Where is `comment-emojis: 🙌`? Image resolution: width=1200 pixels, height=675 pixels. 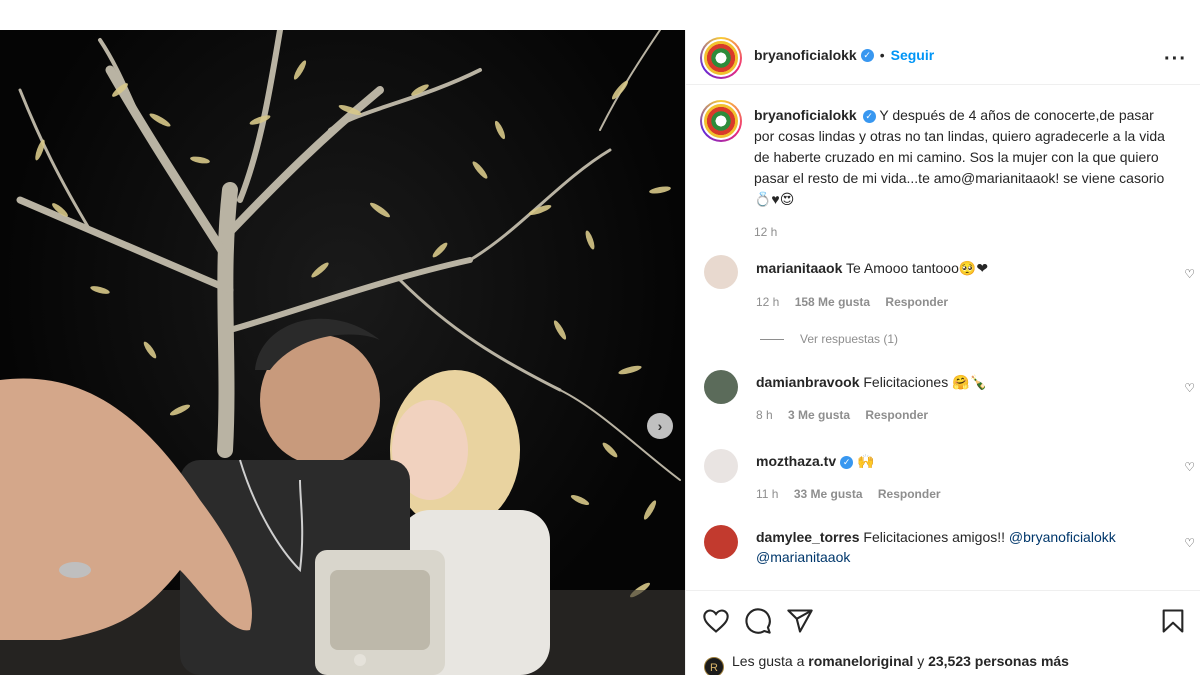 comment-emojis: 🙌 is located at coordinates (866, 461).